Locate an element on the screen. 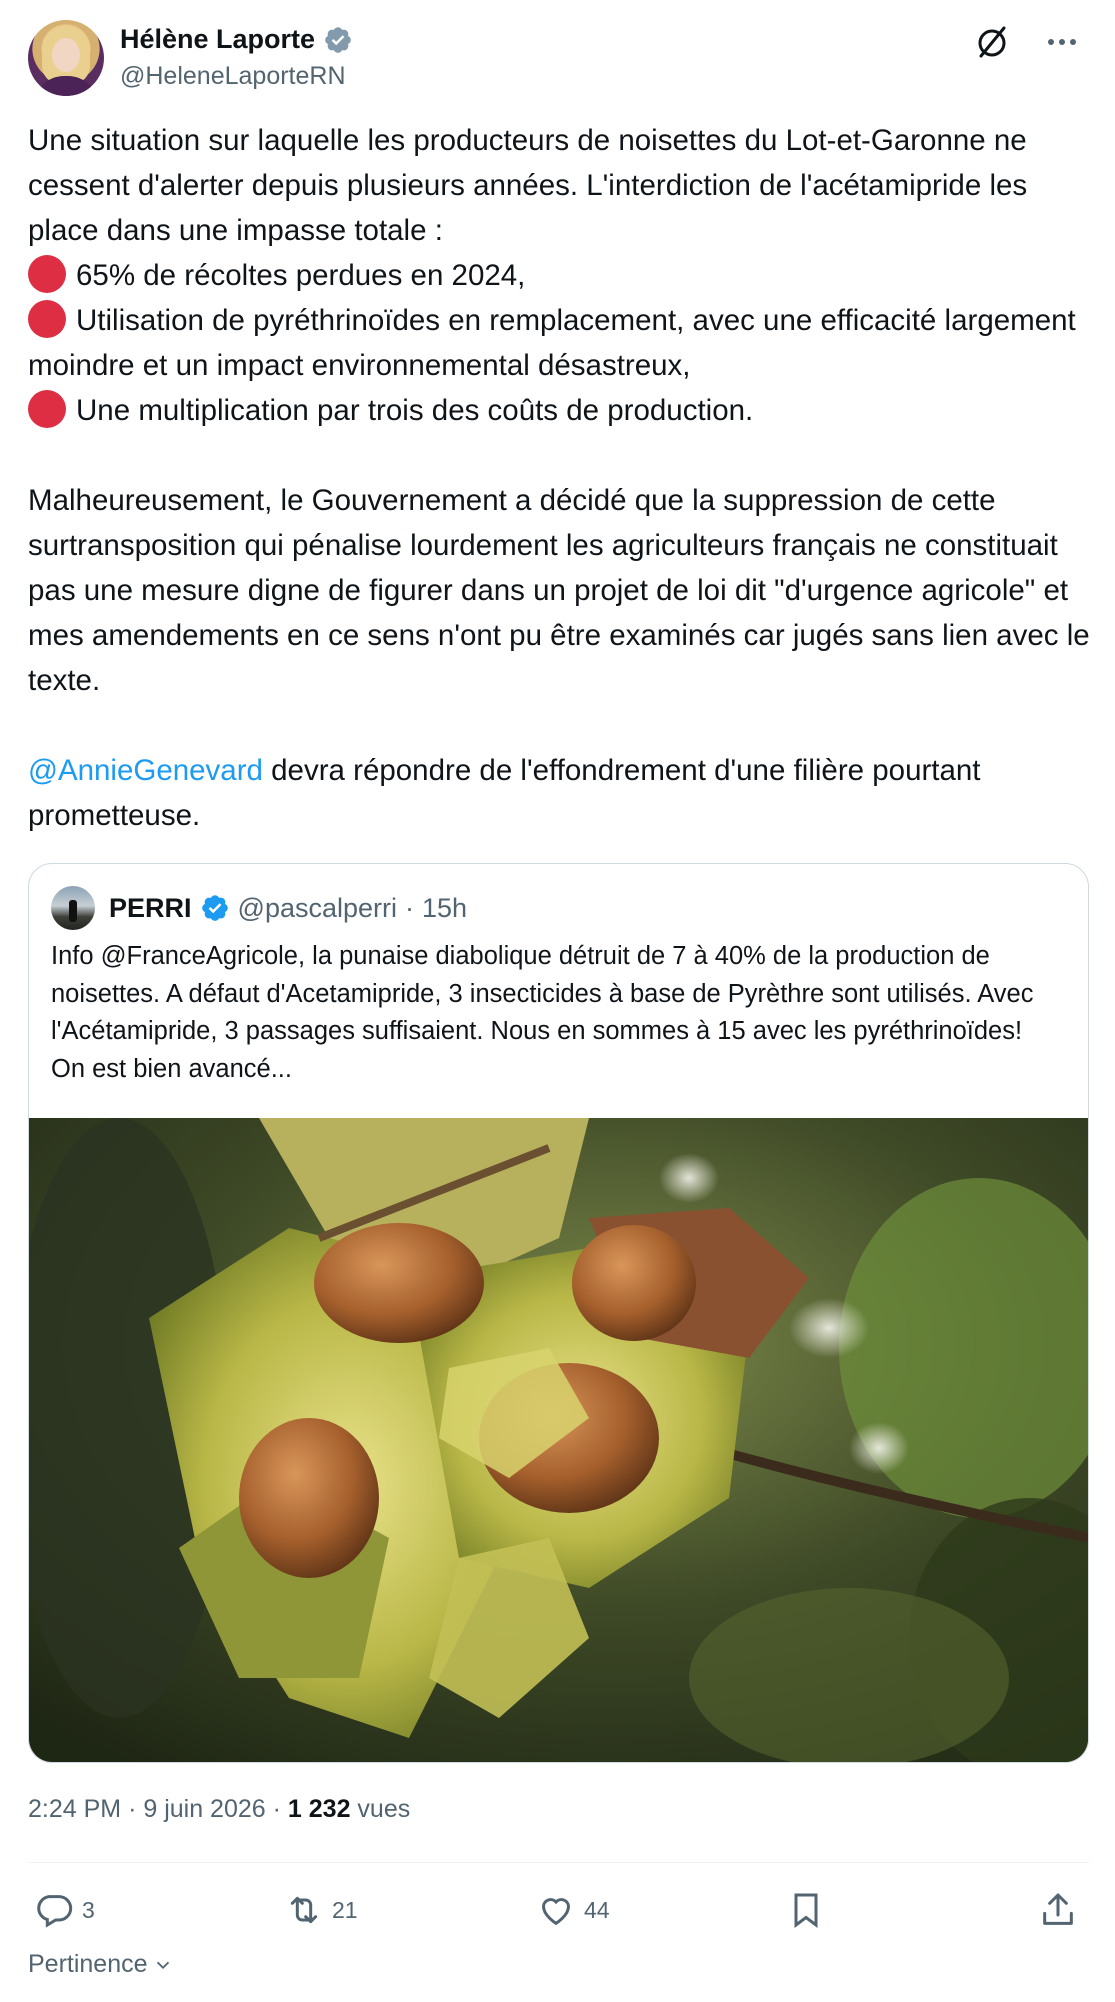 This screenshot has height=2002, width=1115. share-button is located at coordinates (1058, 1910).